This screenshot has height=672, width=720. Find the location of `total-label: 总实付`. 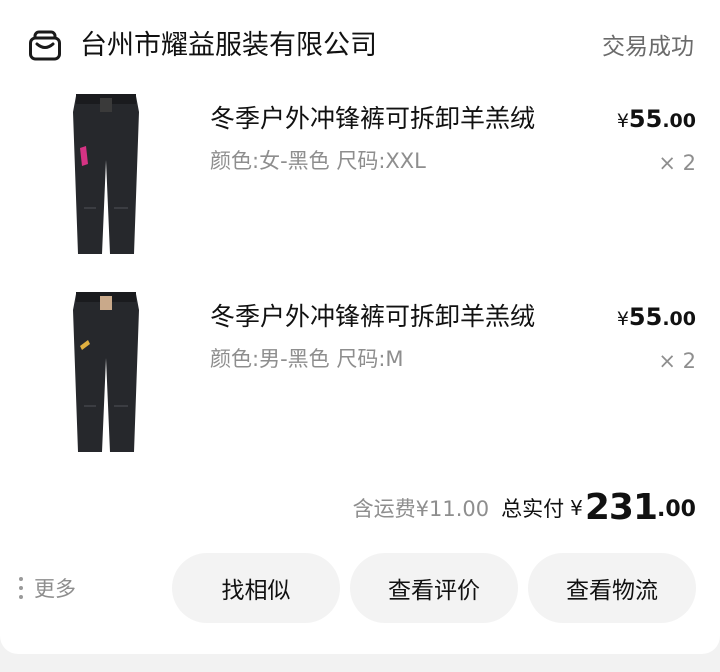

total-label: 总实付 is located at coordinates (533, 509).